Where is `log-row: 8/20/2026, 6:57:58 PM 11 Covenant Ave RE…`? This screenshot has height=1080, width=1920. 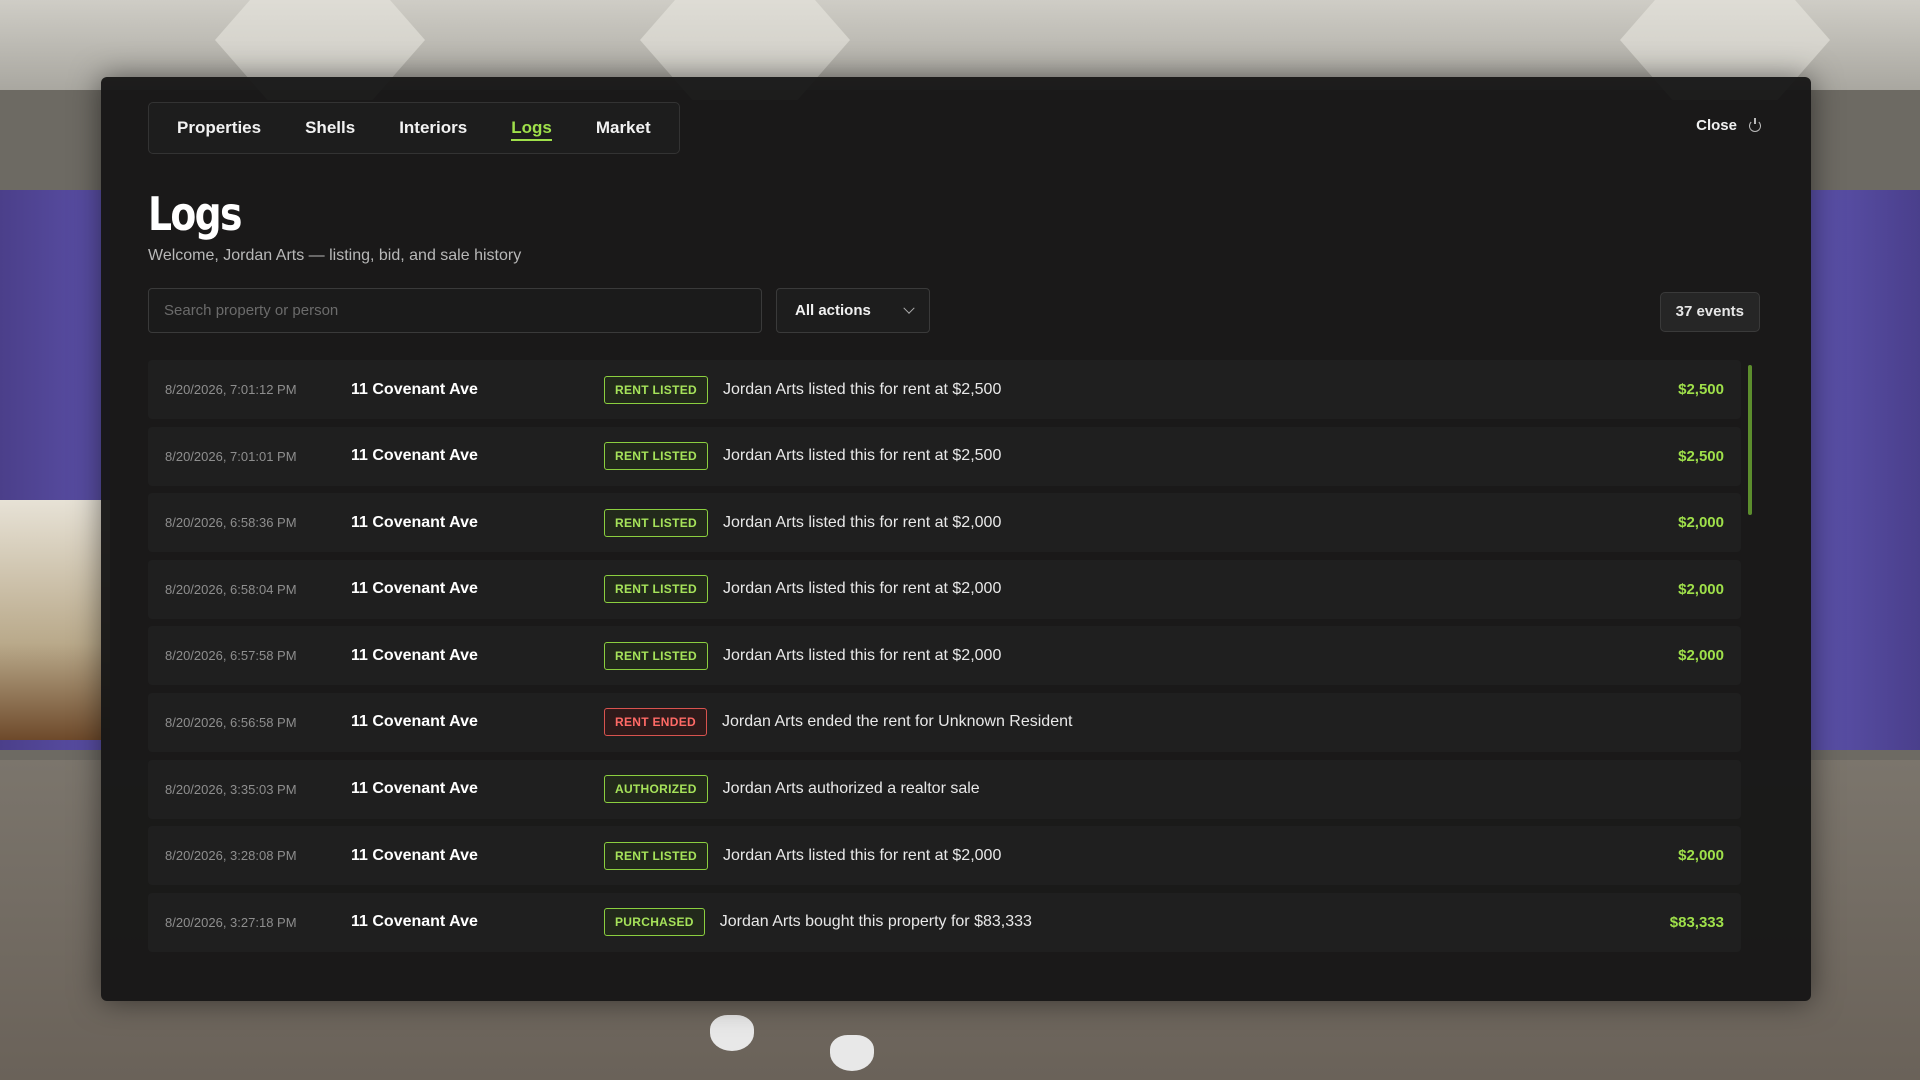 log-row: 8/20/2026, 6:57:58 PM 11 Covenant Ave RE… is located at coordinates (944, 656).